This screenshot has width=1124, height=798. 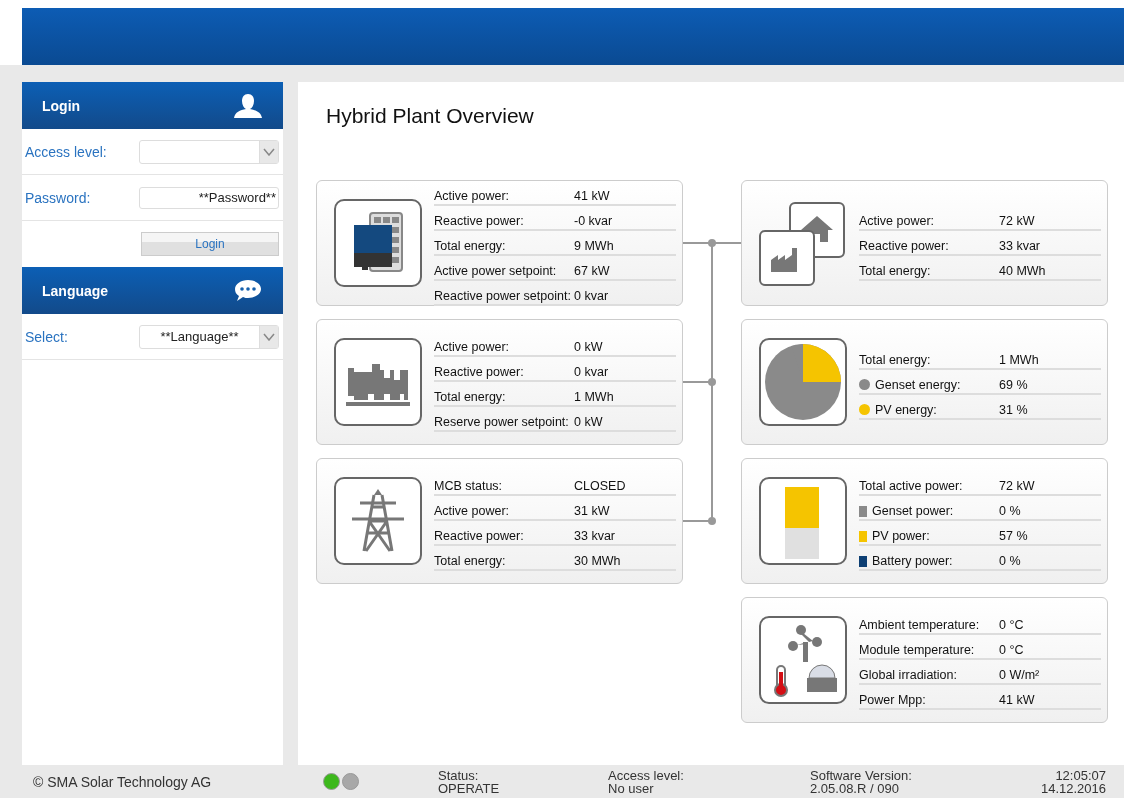 What do you see at coordinates (378, 382) in the screenshot?
I see `generator-icon` at bounding box center [378, 382].